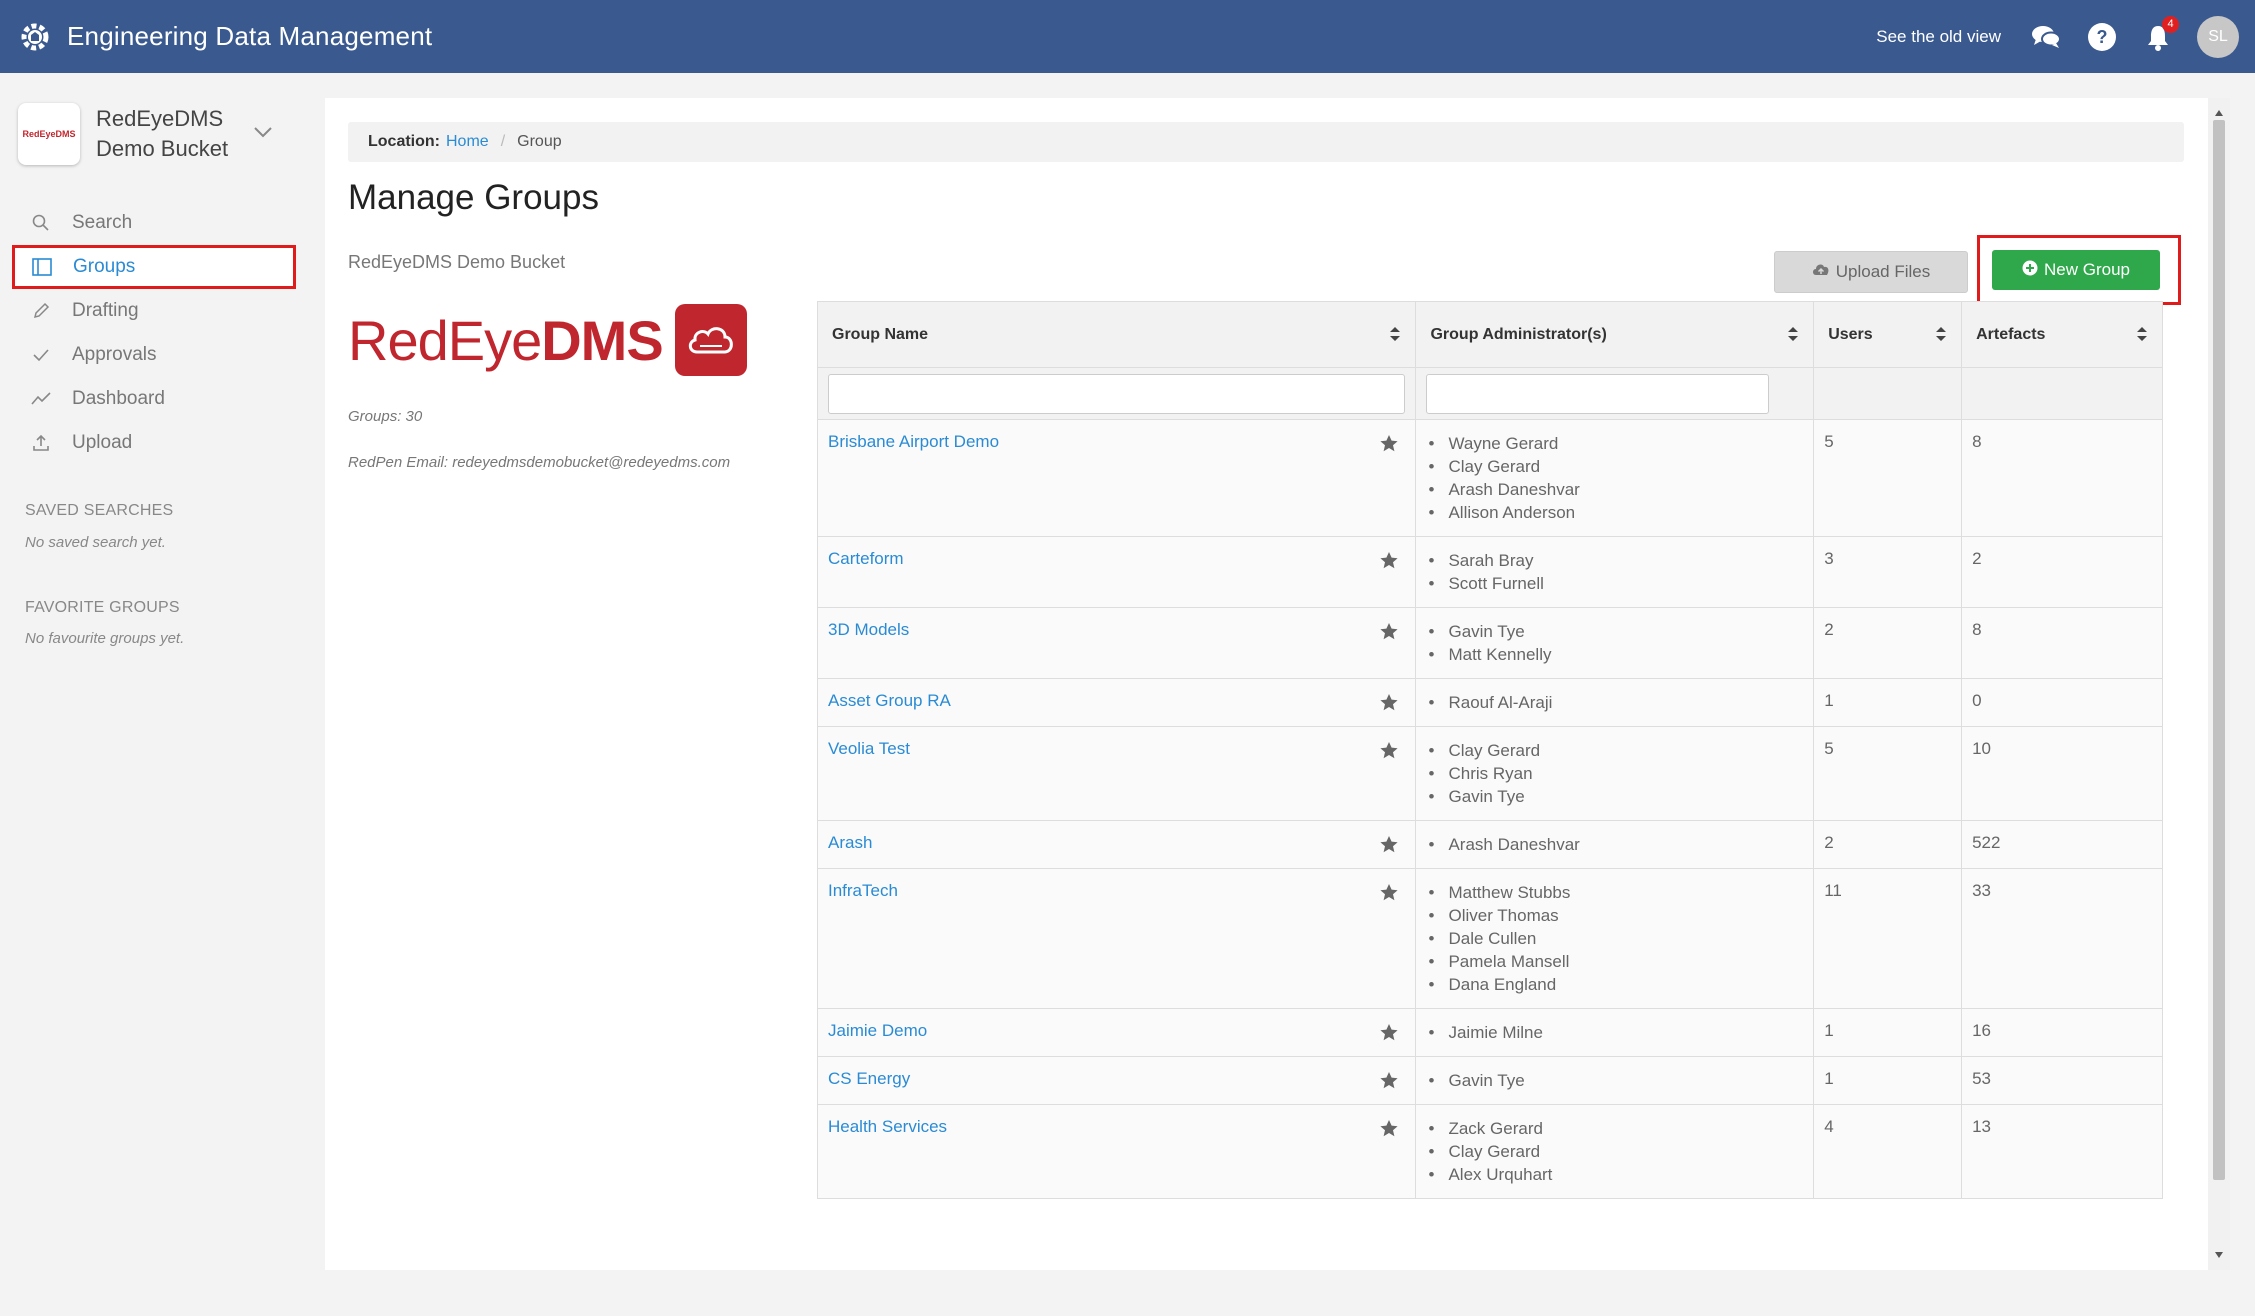  What do you see at coordinates (1615, 334) in the screenshot?
I see `header-group-admins: Group Administrator(s)` at bounding box center [1615, 334].